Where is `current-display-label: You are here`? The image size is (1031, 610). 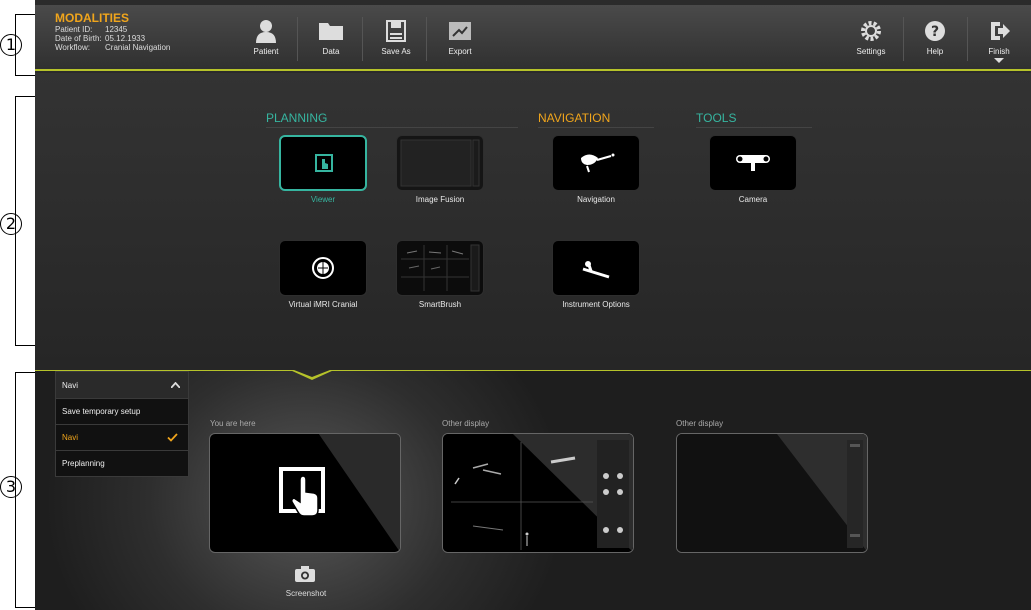 current-display-label: You are here is located at coordinates (233, 423).